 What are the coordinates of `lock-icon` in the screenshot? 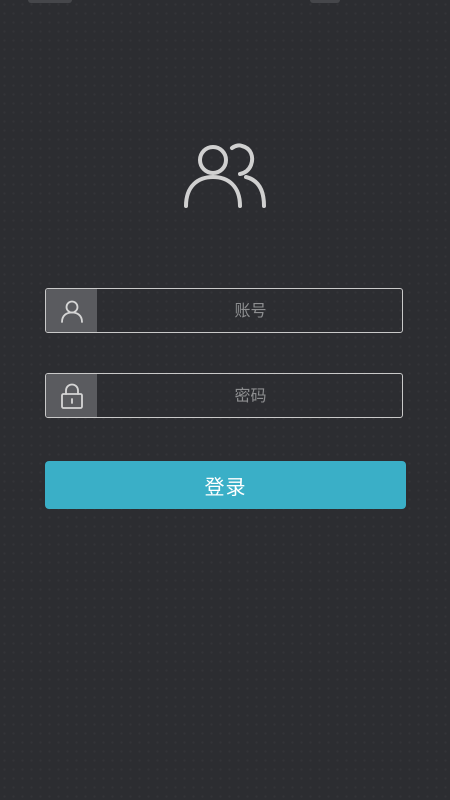 It's located at (71, 395).